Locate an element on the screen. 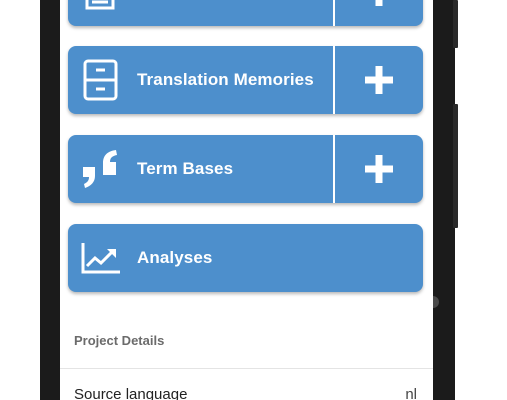  analyses-button: Analyses is located at coordinates (245, 258).